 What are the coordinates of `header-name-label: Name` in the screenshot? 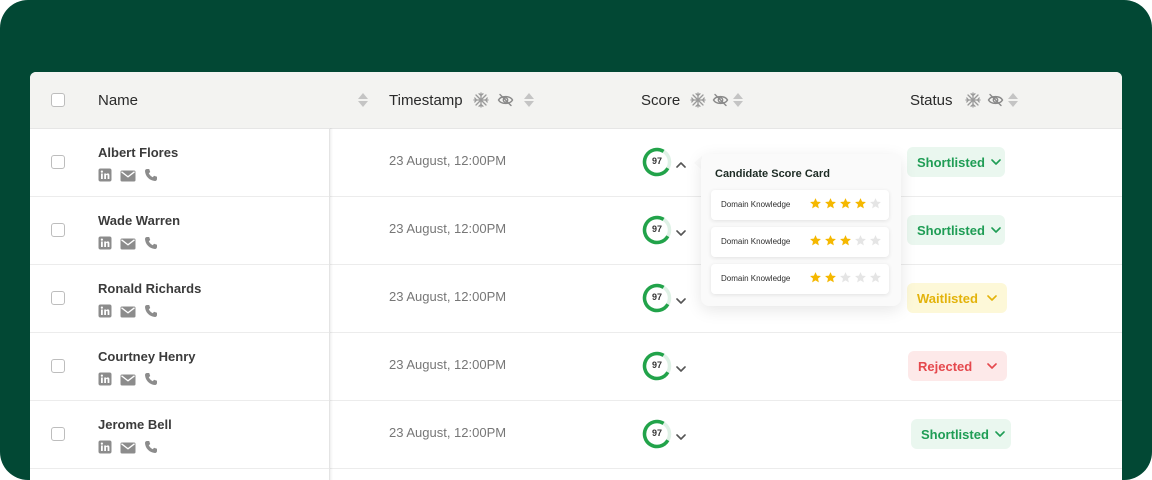 It's located at (118, 100).